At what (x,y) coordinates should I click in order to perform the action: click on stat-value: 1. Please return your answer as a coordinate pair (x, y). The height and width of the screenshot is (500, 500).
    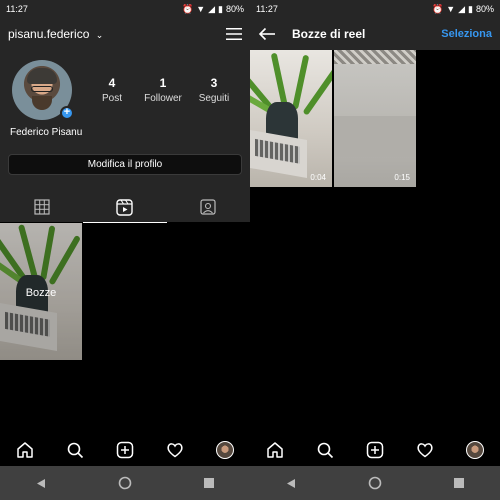
    Looking at the image, I should click on (163, 83).